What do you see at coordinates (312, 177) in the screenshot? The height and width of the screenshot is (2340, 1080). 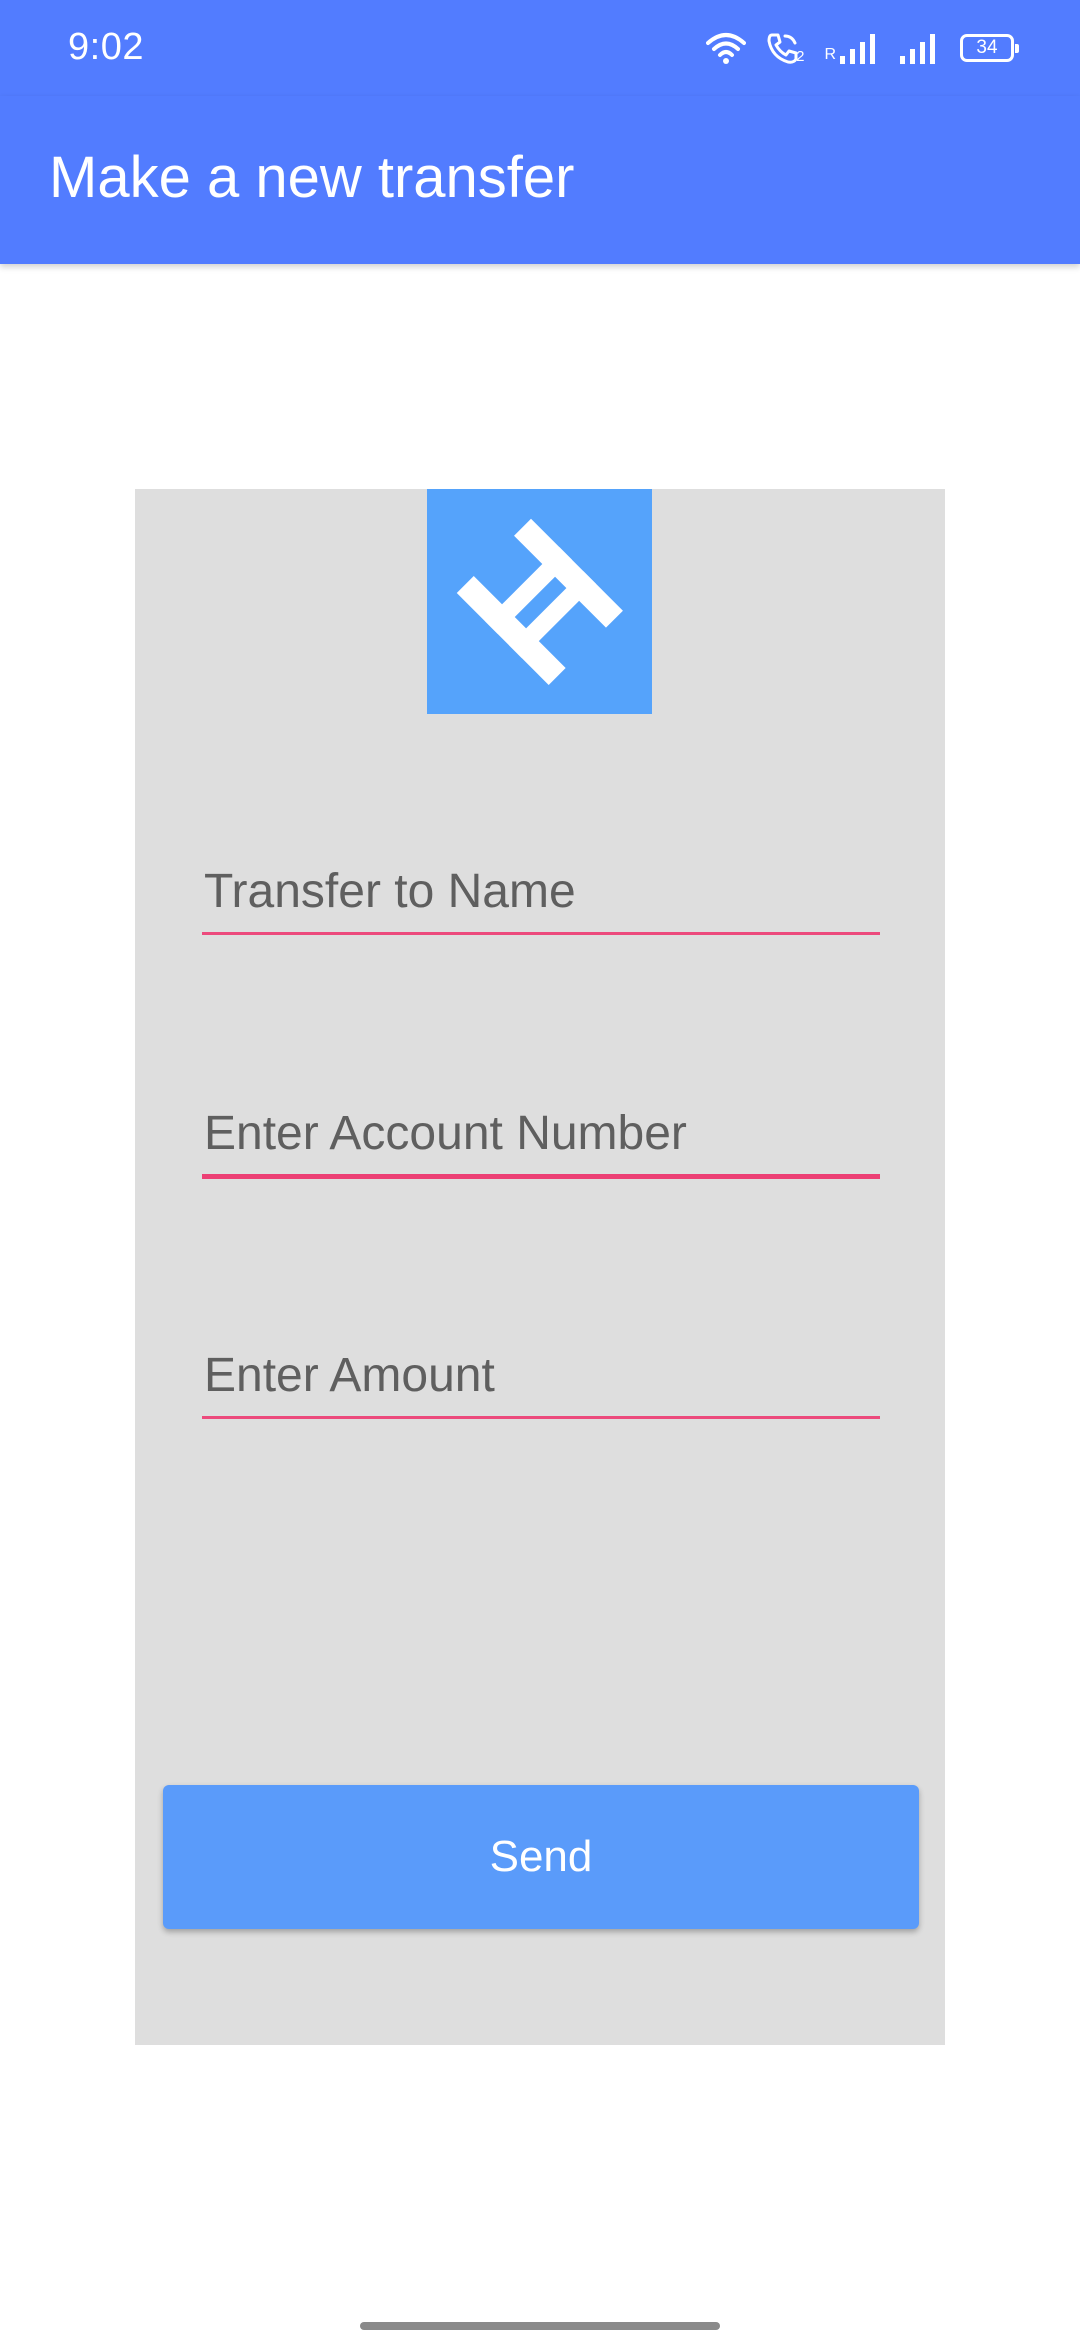 I see `page-title: Make a new transfer` at bounding box center [312, 177].